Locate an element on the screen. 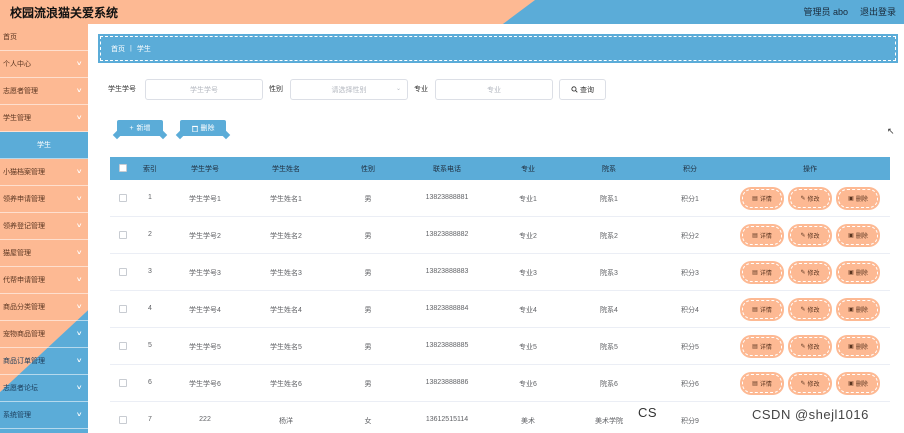  cell-name: 学生姓名6 is located at coordinates (286, 384).